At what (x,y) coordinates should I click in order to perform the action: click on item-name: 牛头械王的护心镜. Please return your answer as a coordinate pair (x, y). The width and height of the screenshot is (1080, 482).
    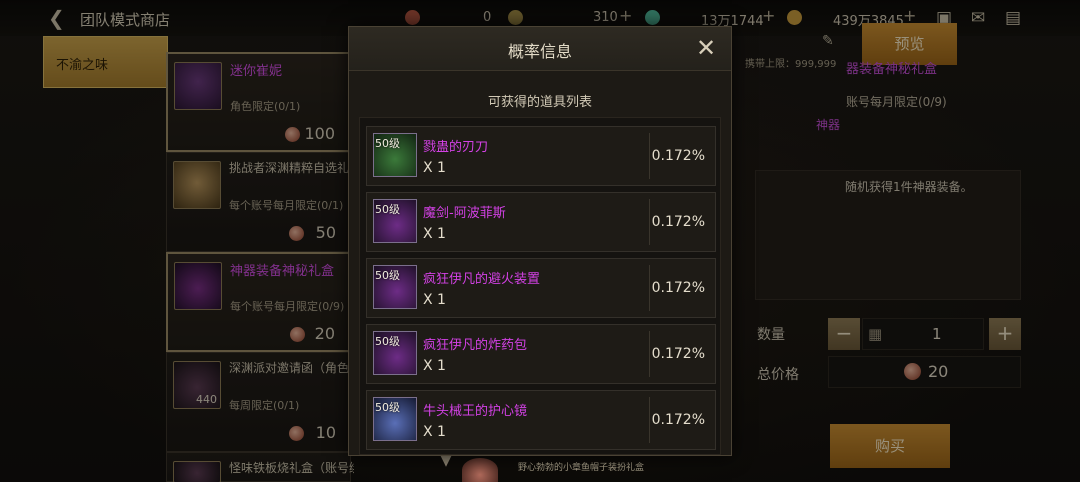
    Looking at the image, I should click on (475, 411).